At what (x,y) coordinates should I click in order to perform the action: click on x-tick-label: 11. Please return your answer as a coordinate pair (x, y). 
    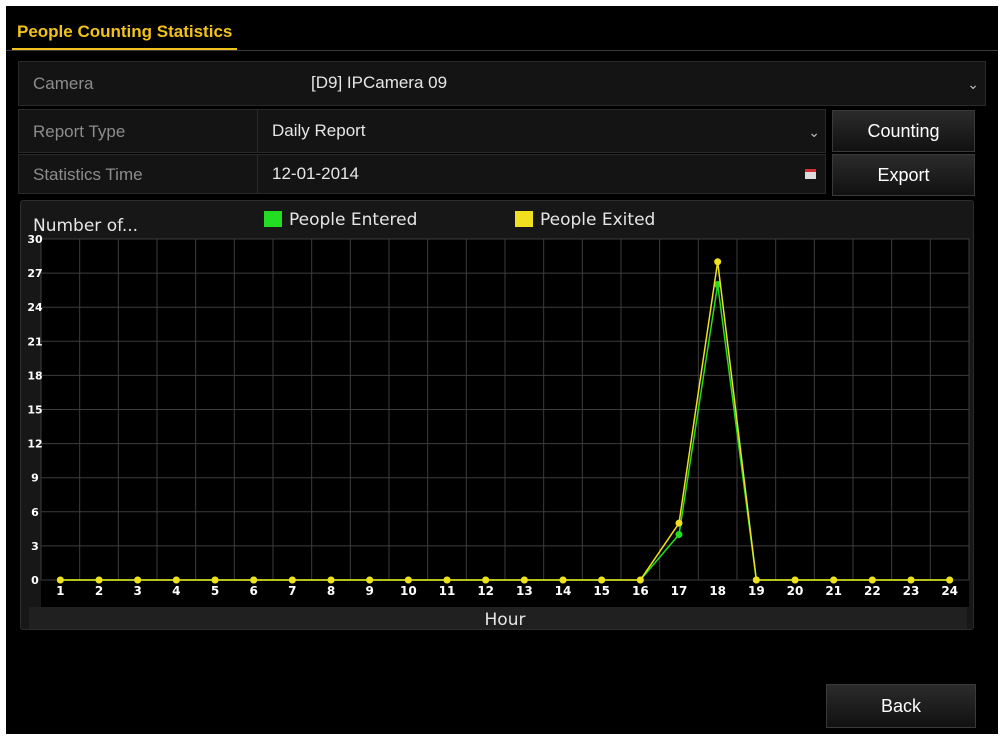
    Looking at the image, I should click on (447, 591).